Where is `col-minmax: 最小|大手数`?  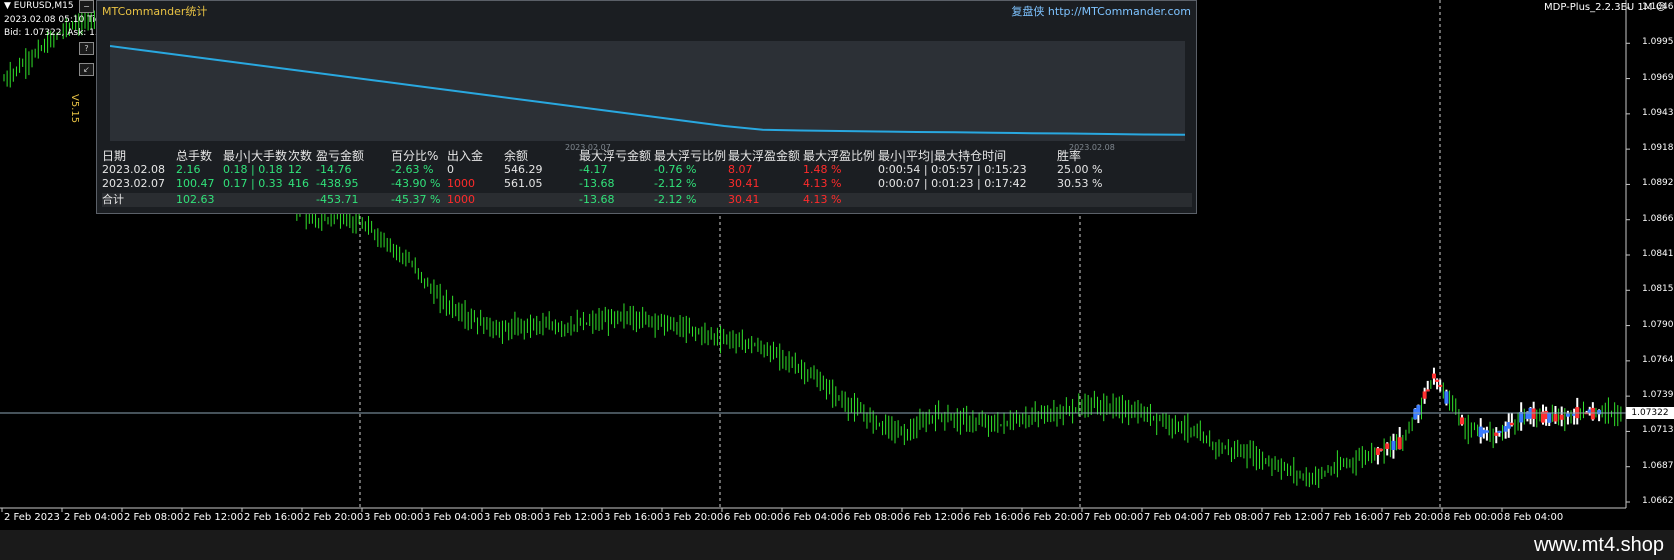
col-minmax: 最小|大手数 is located at coordinates (255, 156).